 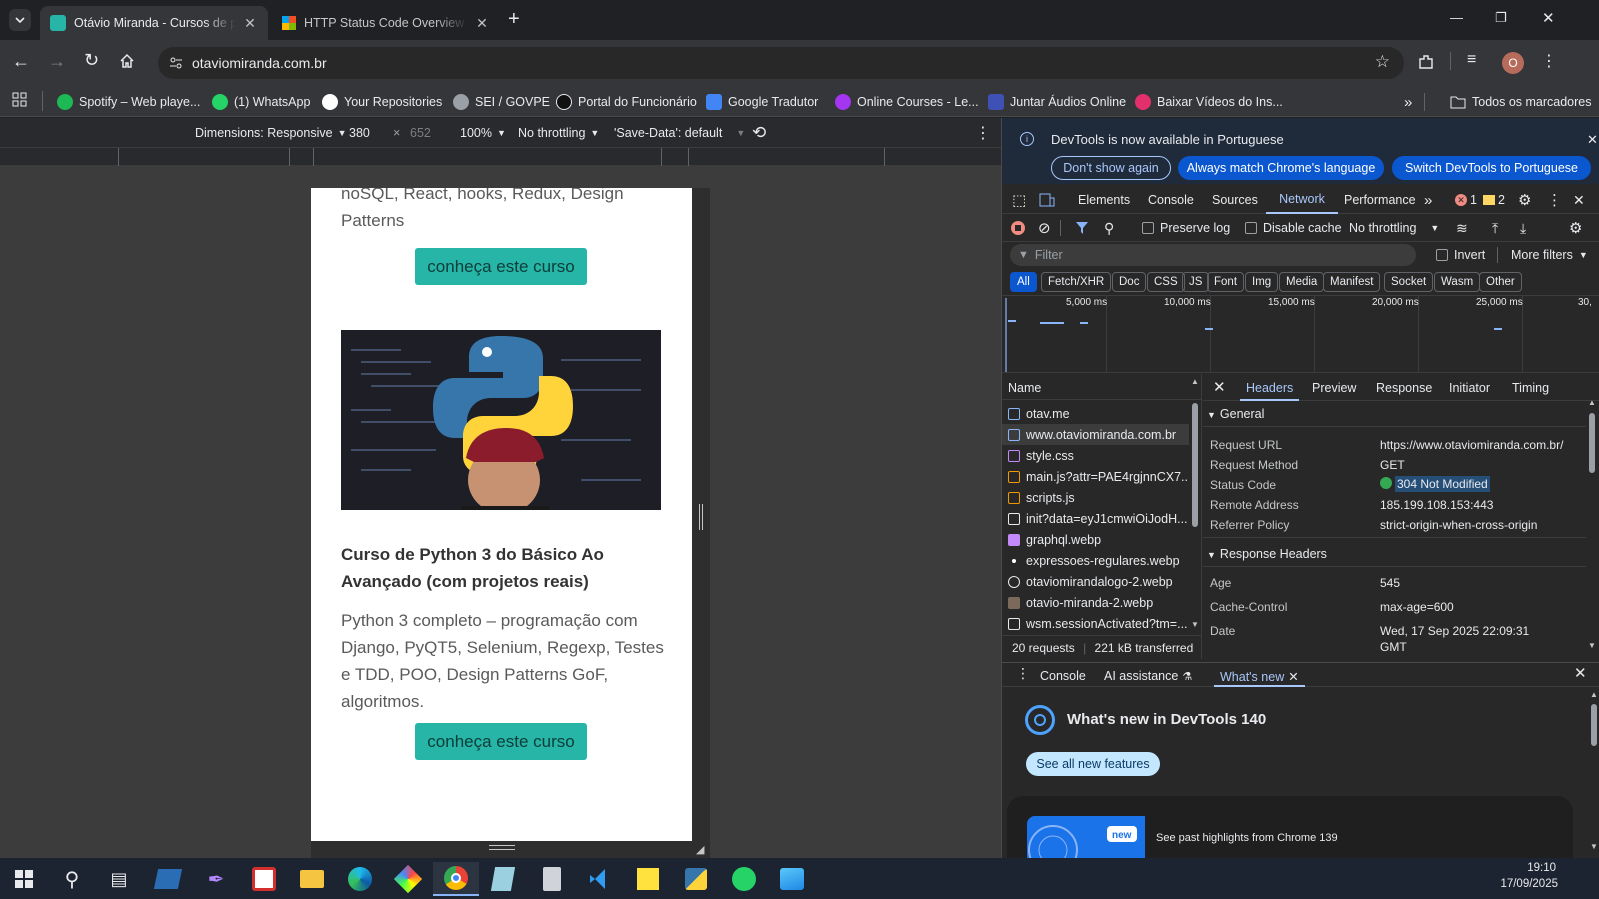 What do you see at coordinates (1392, 465) in the screenshot?
I see `header-value: GET` at bounding box center [1392, 465].